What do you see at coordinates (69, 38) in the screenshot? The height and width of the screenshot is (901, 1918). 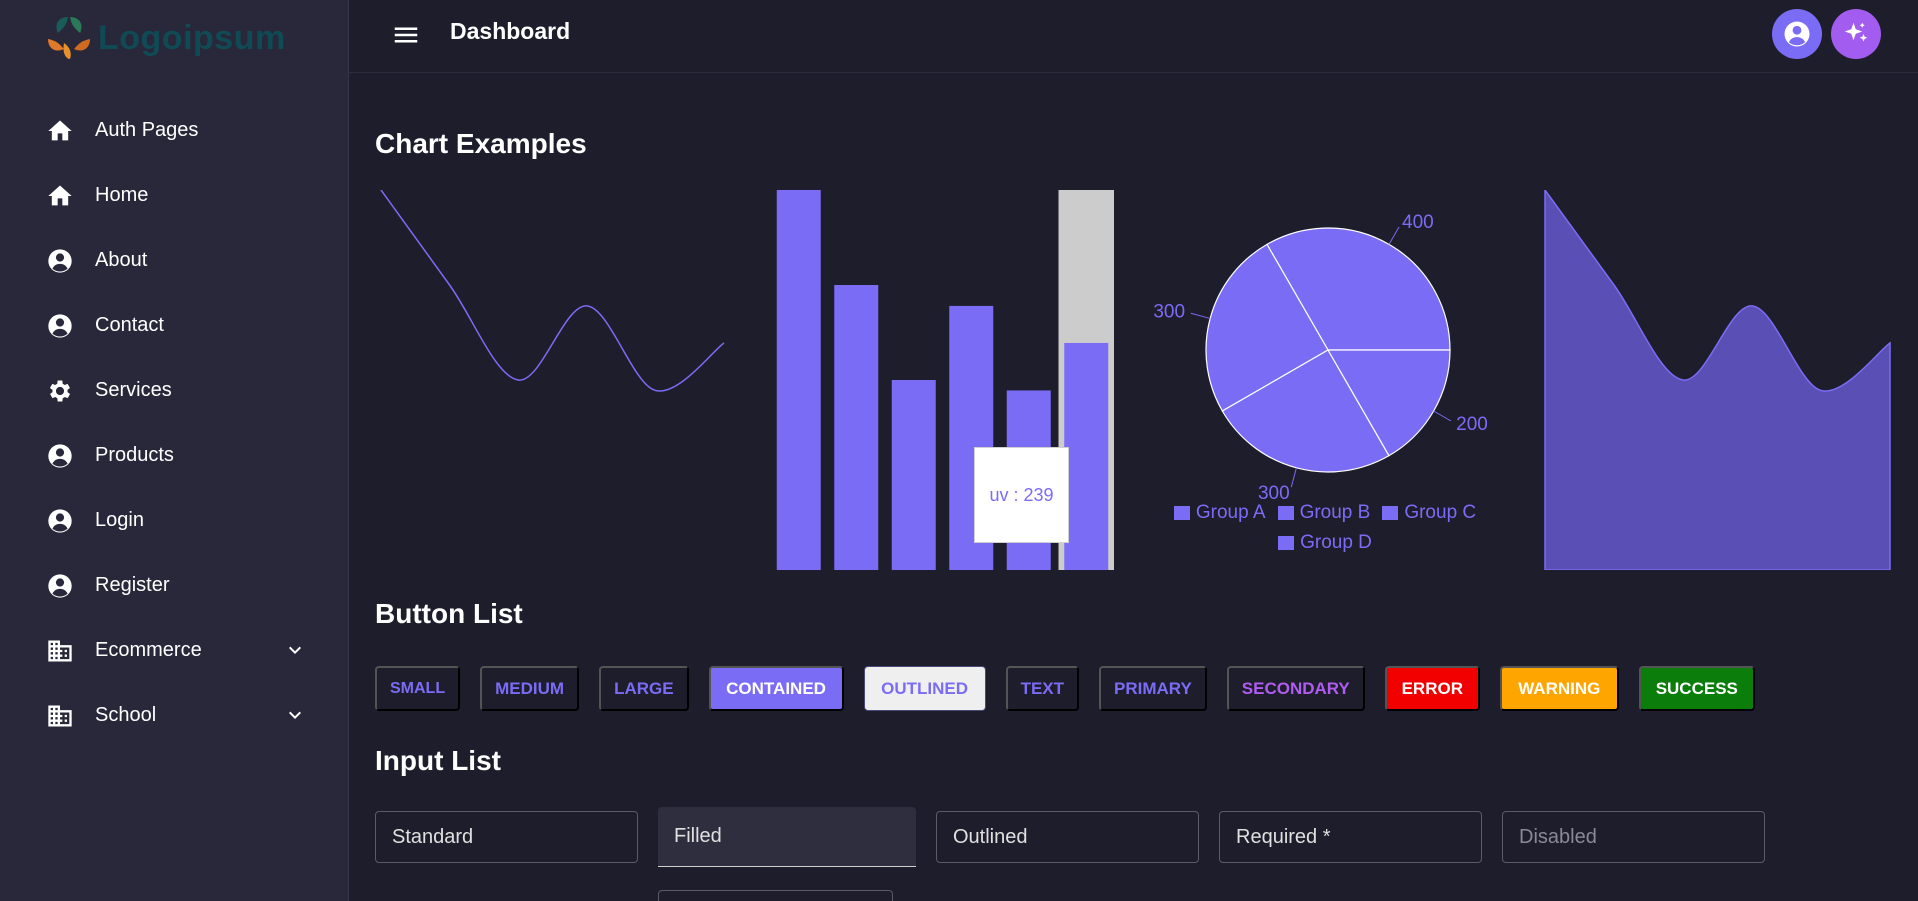 I see `logo-icon` at bounding box center [69, 38].